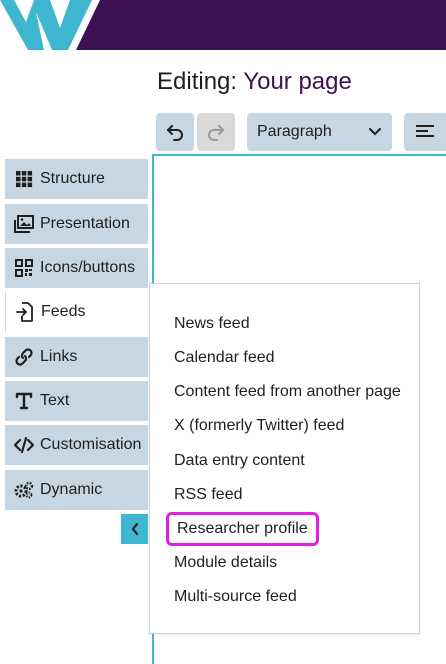 The image size is (446, 664). What do you see at coordinates (24, 445) in the screenshot?
I see `code-icon` at bounding box center [24, 445].